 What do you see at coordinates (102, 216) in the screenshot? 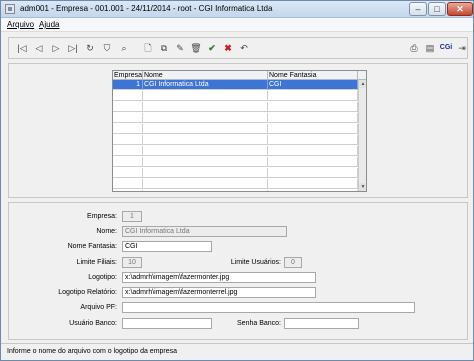
I see `empresa-label: Empresa:` at bounding box center [102, 216].